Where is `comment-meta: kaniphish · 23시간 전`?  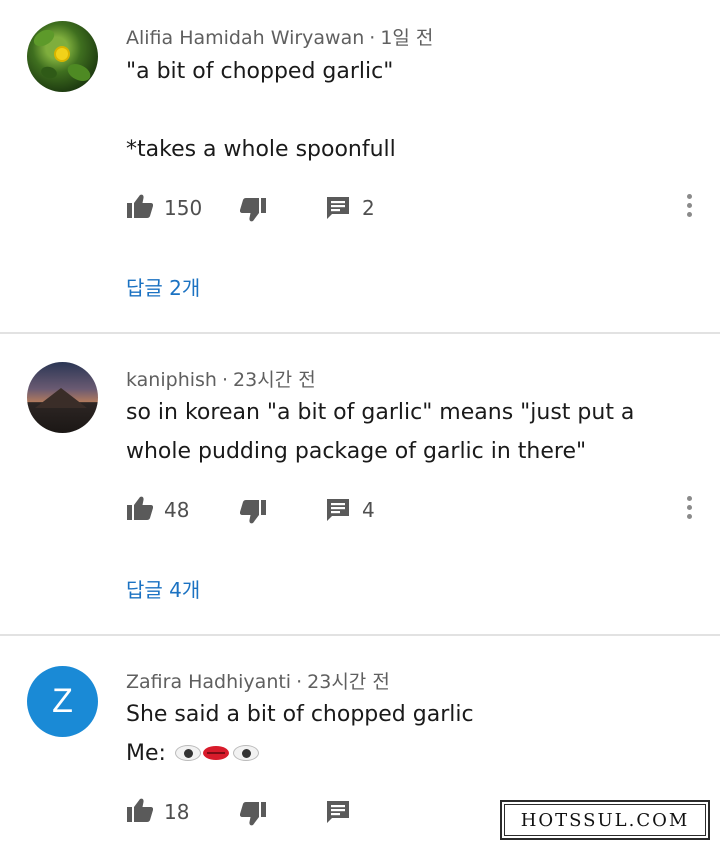 comment-meta: kaniphish · 23시간 전 is located at coordinates (221, 378).